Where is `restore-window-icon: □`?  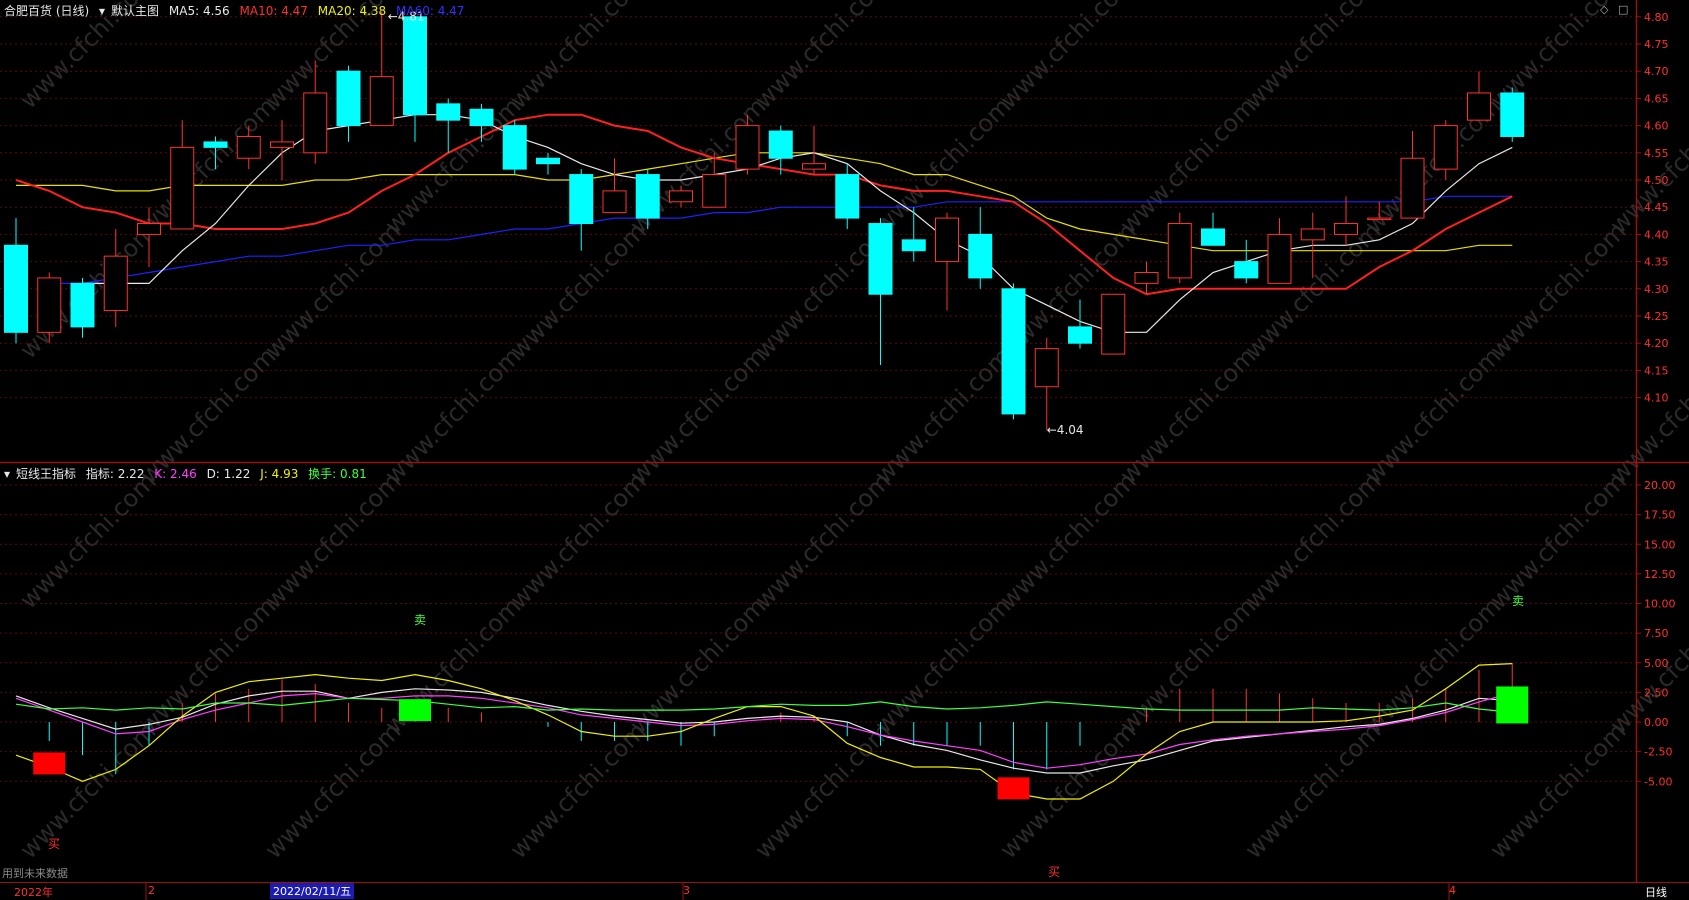
restore-window-icon: □ is located at coordinates (1623, 9).